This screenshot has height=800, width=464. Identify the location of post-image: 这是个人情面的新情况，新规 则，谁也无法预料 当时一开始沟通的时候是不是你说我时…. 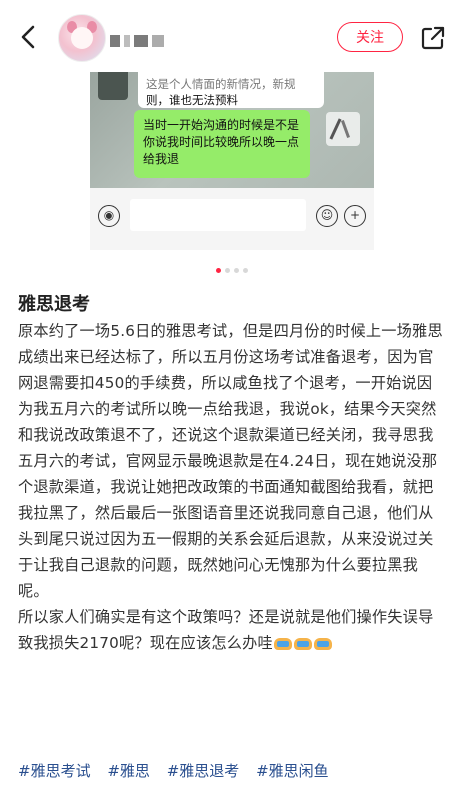
(232, 161).